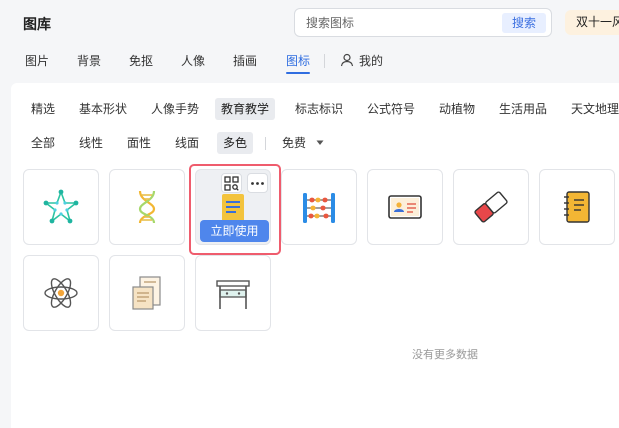 The image size is (619, 428). I want to click on promo-label: 双十一风, so click(597, 22).